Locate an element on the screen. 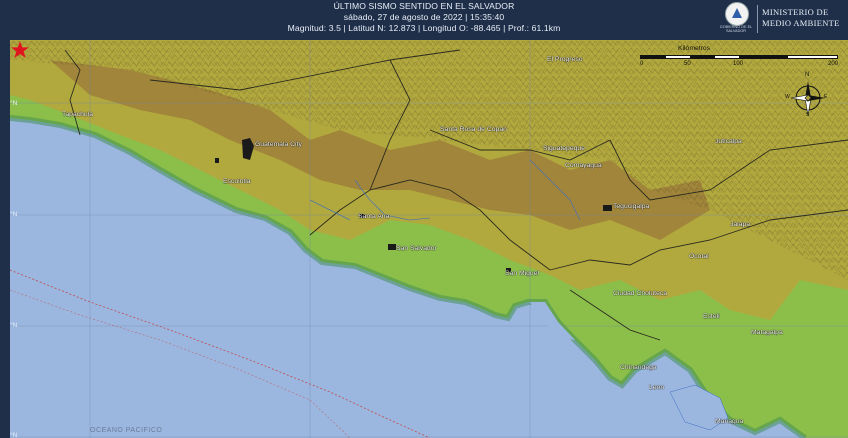 Image resolution: width=848 pixels, height=438 pixels. place-leon: Leon is located at coordinates (657, 387).